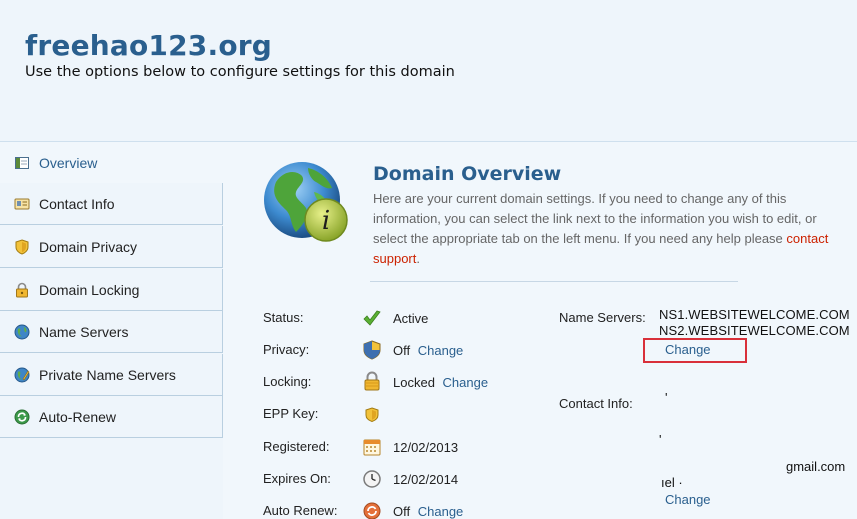 The height and width of the screenshot is (519, 857). I want to click on calendar-icon, so click(372, 447).